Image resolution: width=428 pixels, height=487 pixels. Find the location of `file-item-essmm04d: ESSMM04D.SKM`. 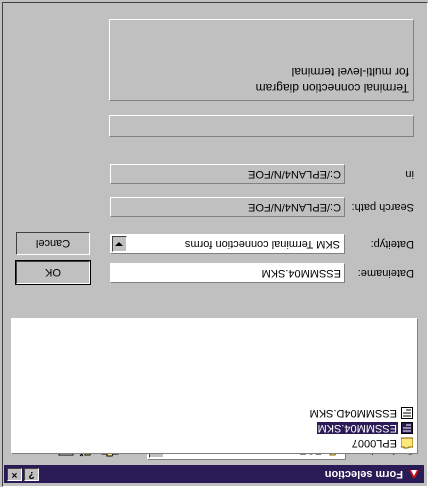

file-item-essmm04d: ESSMM04D.SKM is located at coordinates (361, 413).